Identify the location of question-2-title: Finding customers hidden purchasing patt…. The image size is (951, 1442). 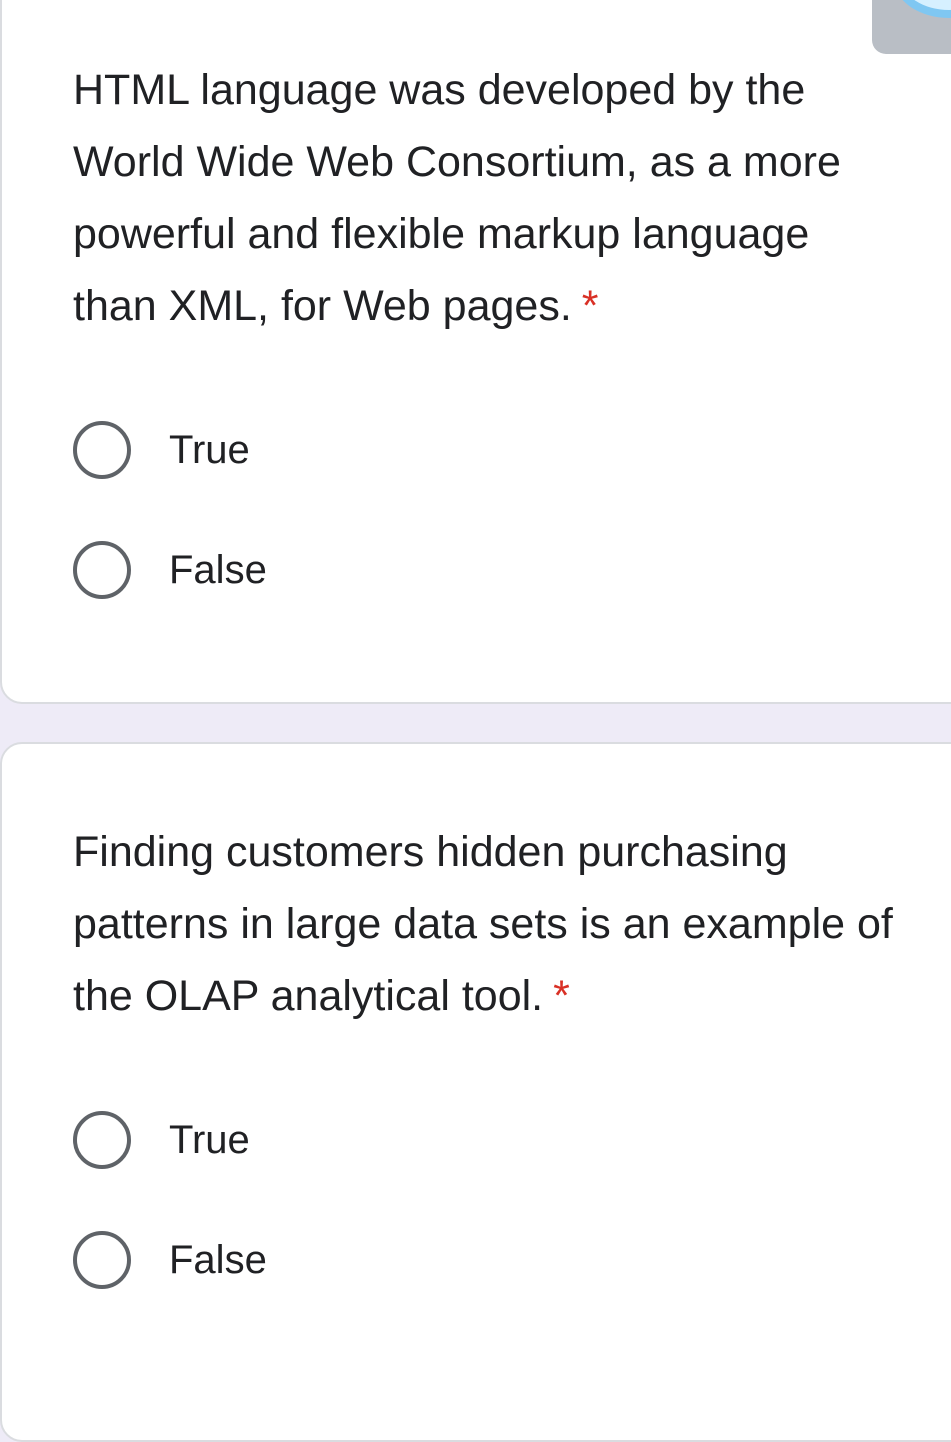
(488, 924).